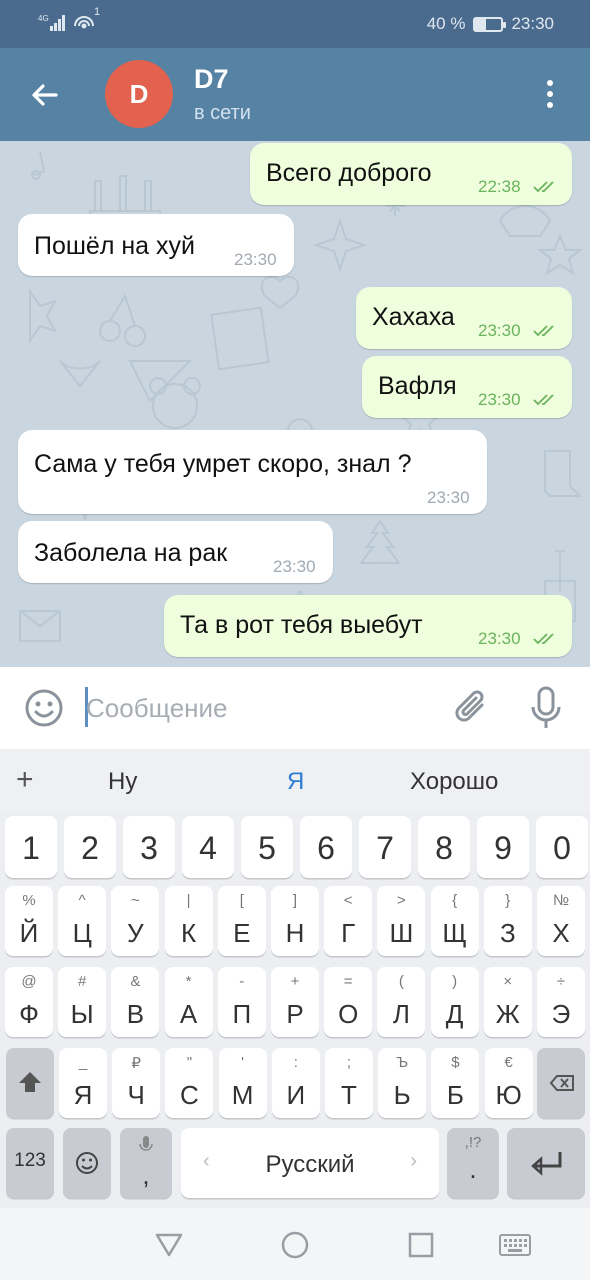 This screenshot has height=1280, width=590. Describe the element at coordinates (295, 921) in the screenshot. I see `key: ] Н` at that location.